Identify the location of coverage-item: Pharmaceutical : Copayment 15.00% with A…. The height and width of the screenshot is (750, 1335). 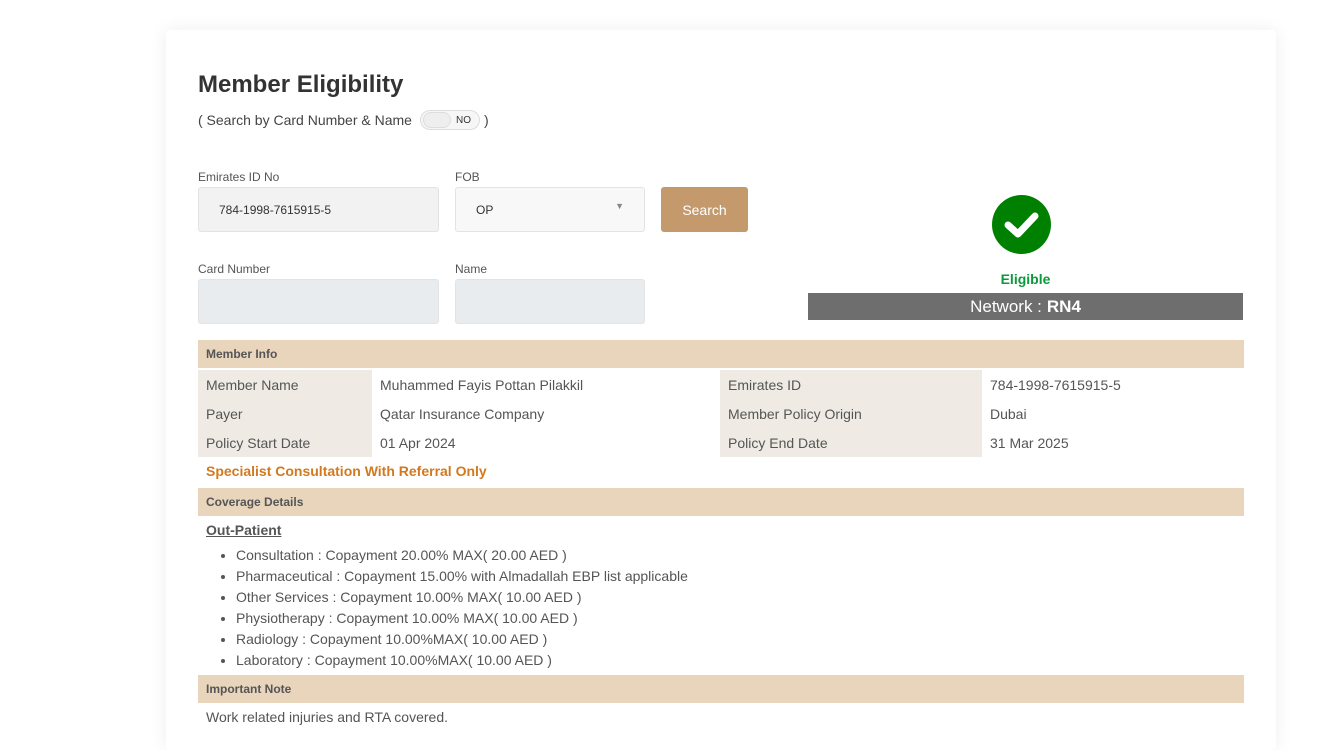
(462, 576).